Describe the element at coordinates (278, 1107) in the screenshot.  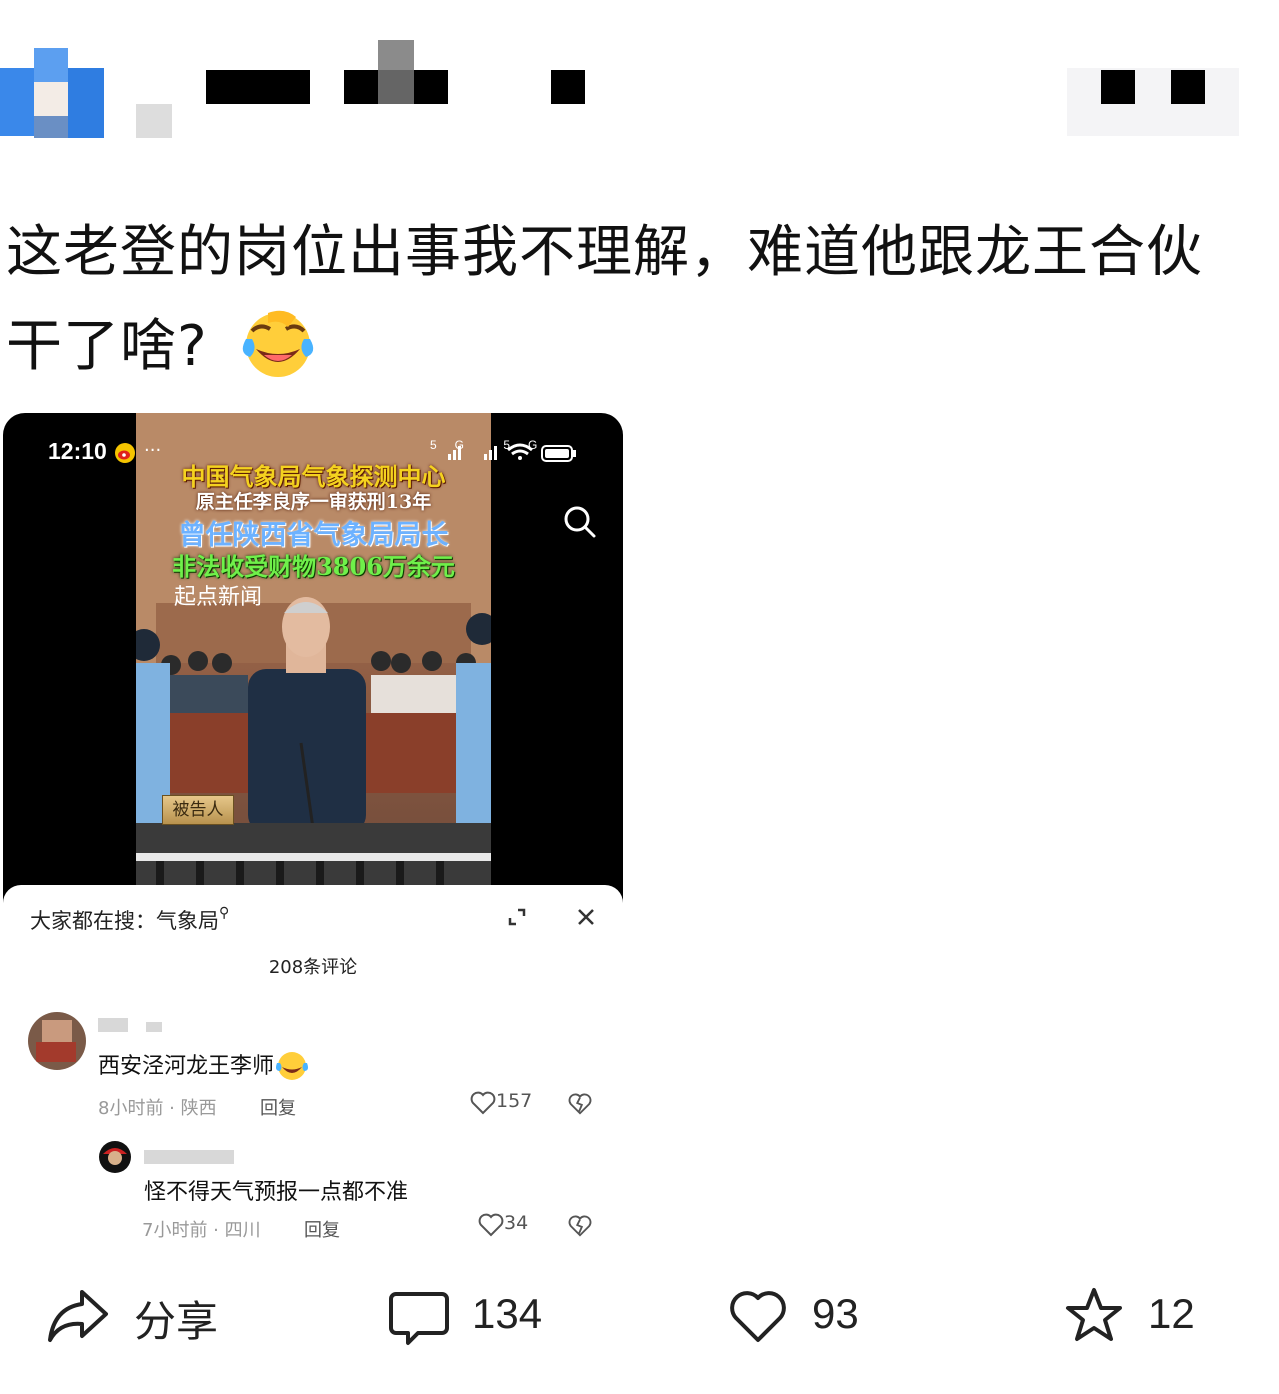
I see `reply-button: 回复` at that location.